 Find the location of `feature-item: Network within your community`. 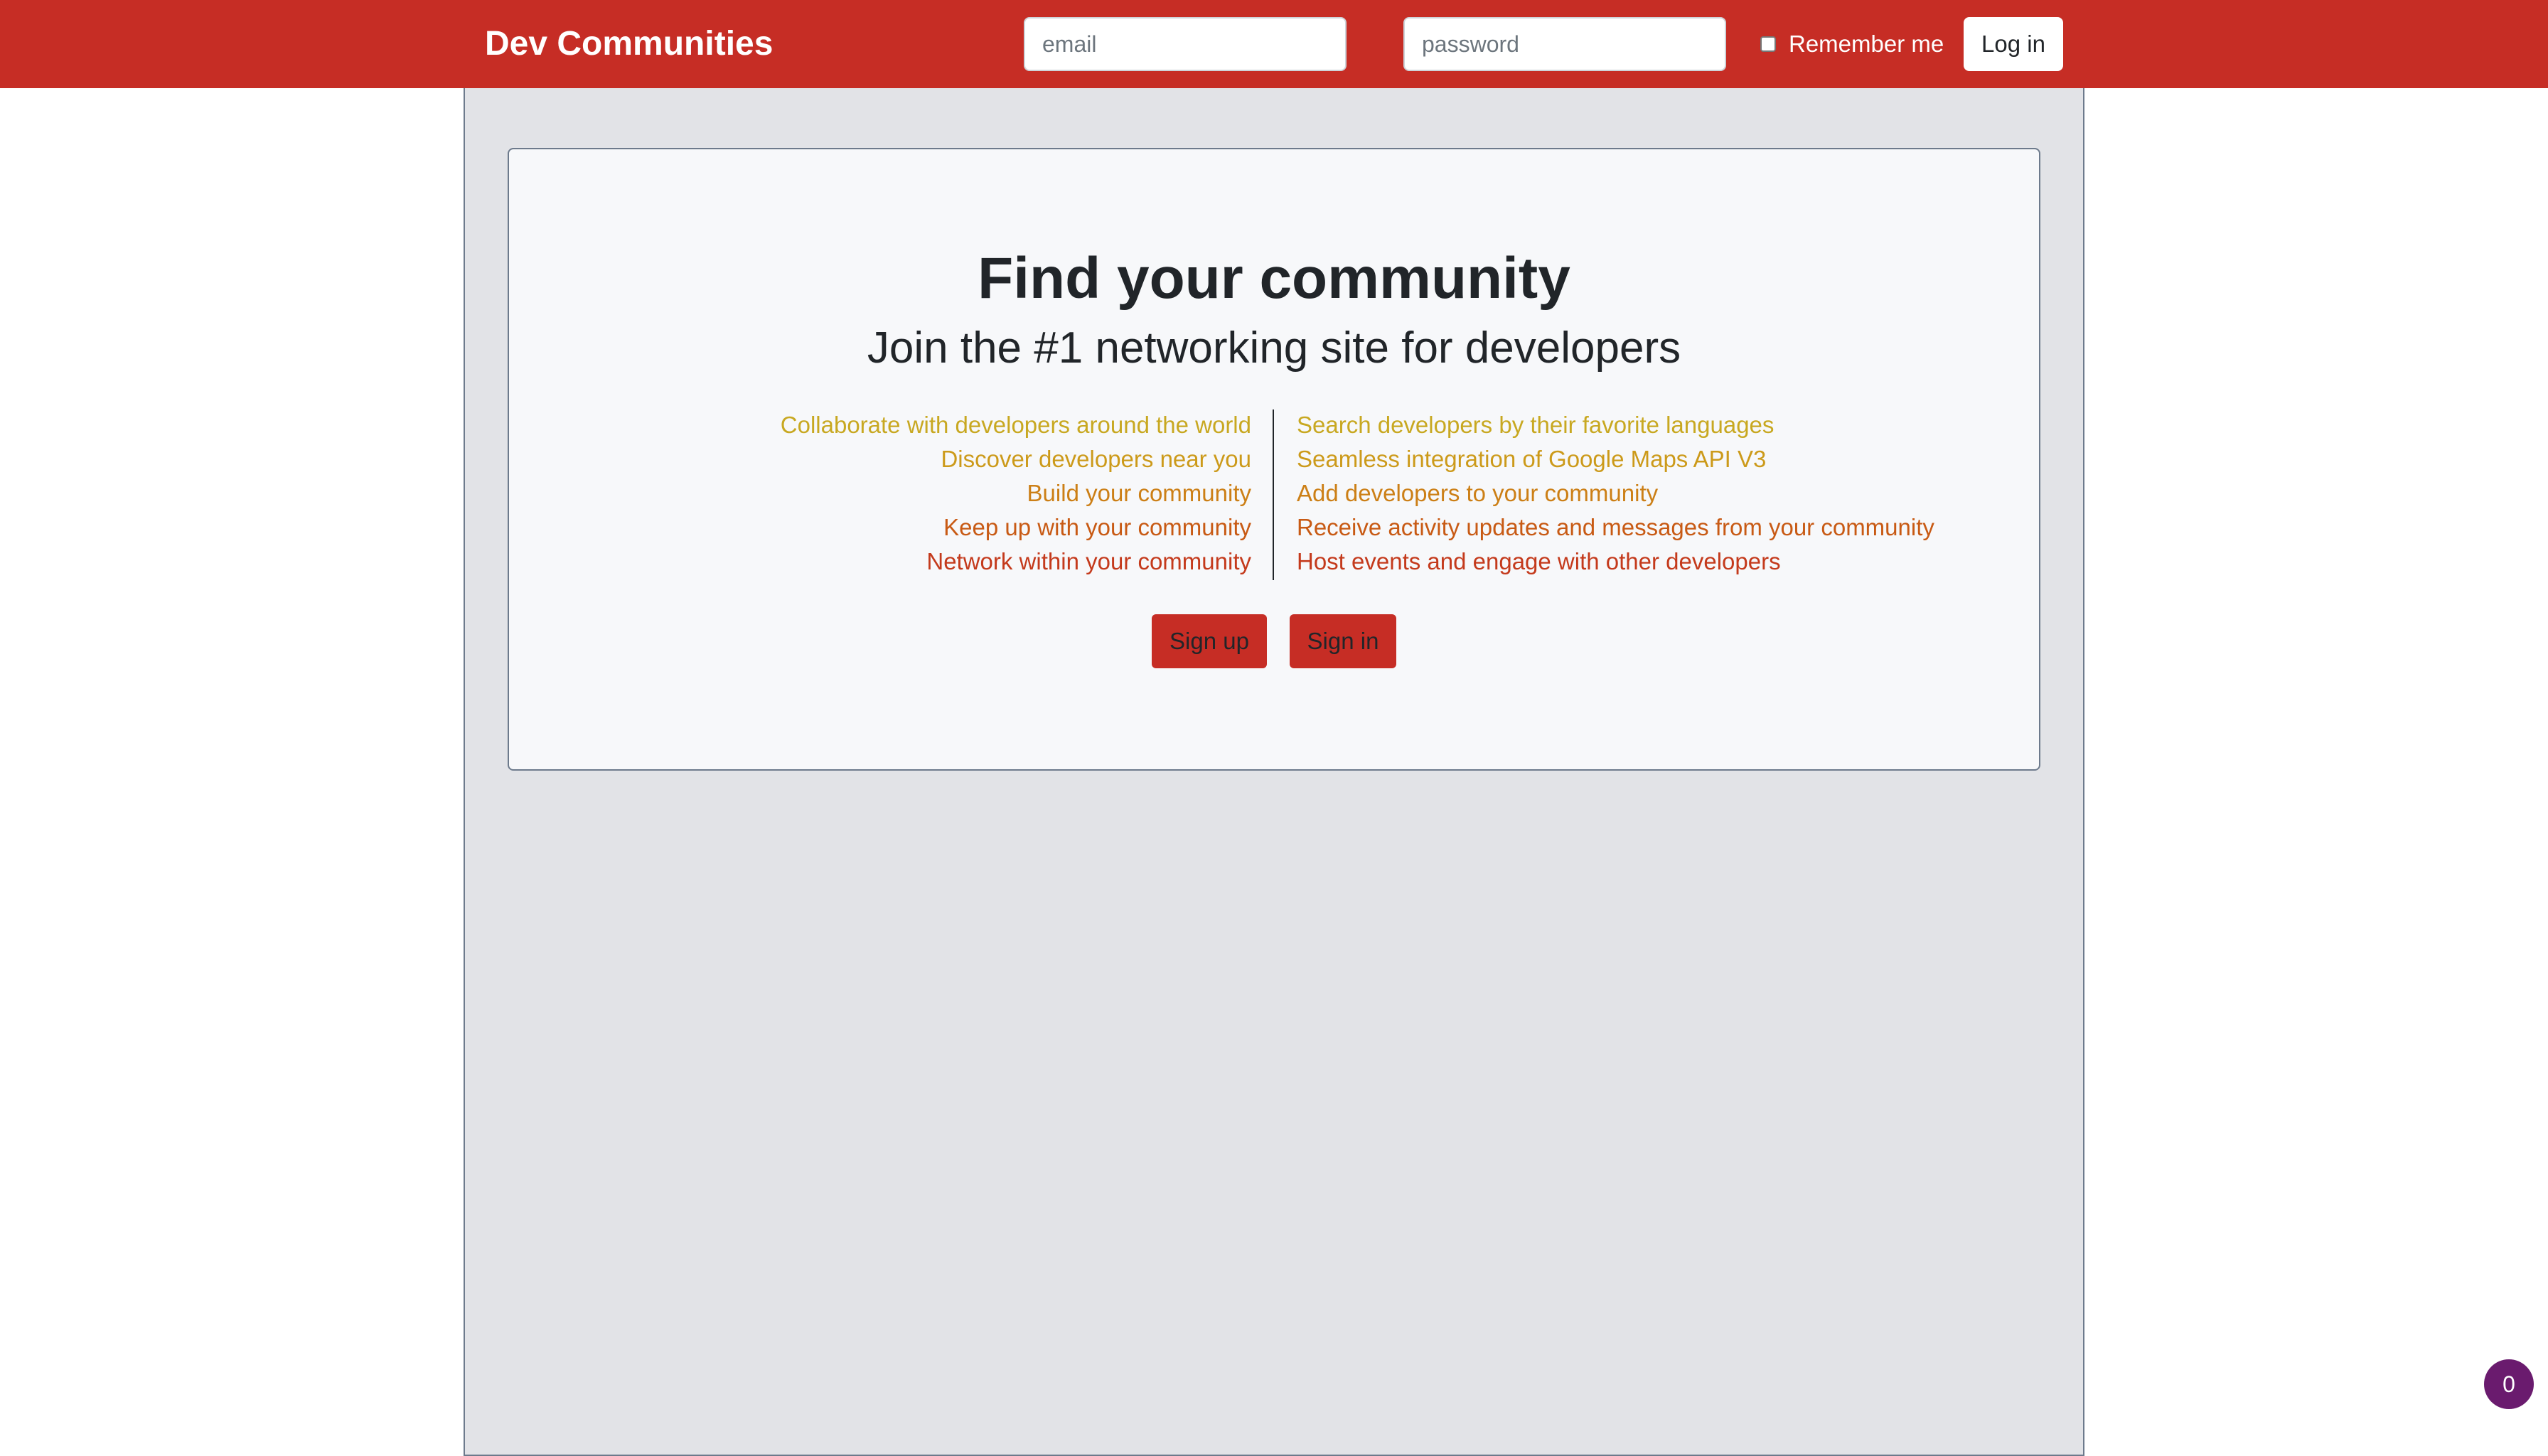

feature-item: Network within your community is located at coordinates (1088, 561).